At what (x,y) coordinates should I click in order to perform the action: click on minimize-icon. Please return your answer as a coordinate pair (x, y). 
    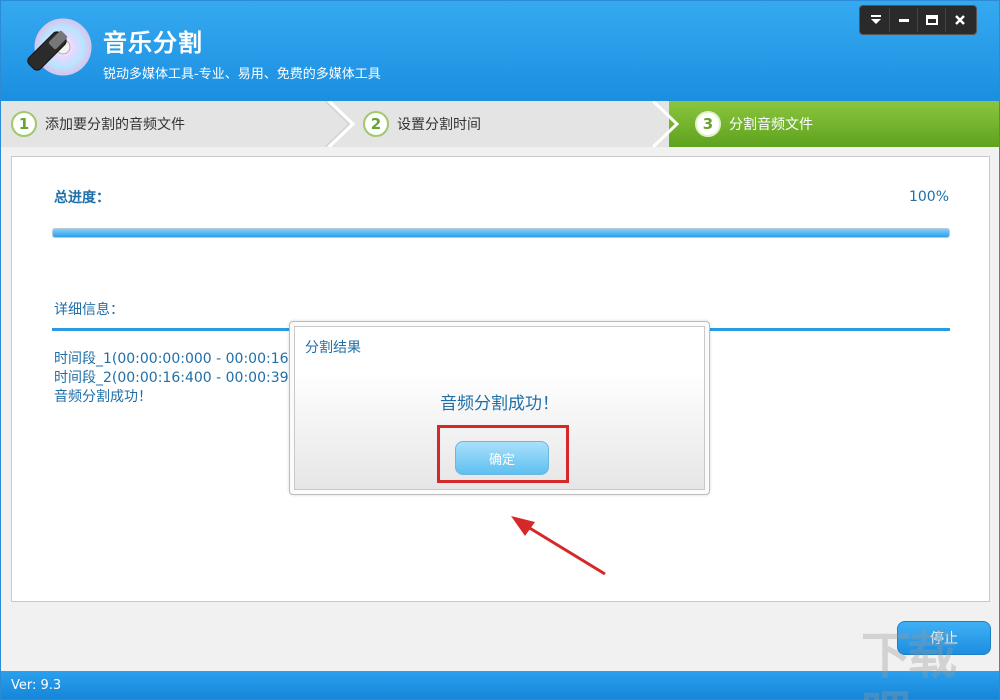
    Looking at the image, I should click on (903, 20).